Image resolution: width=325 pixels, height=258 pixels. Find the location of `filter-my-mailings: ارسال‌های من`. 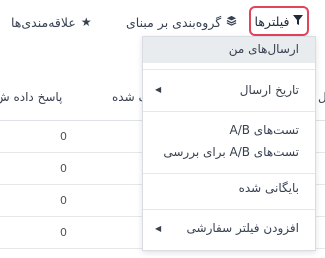

filter-my-mailings: ارسال‌های من is located at coordinates (264, 49).